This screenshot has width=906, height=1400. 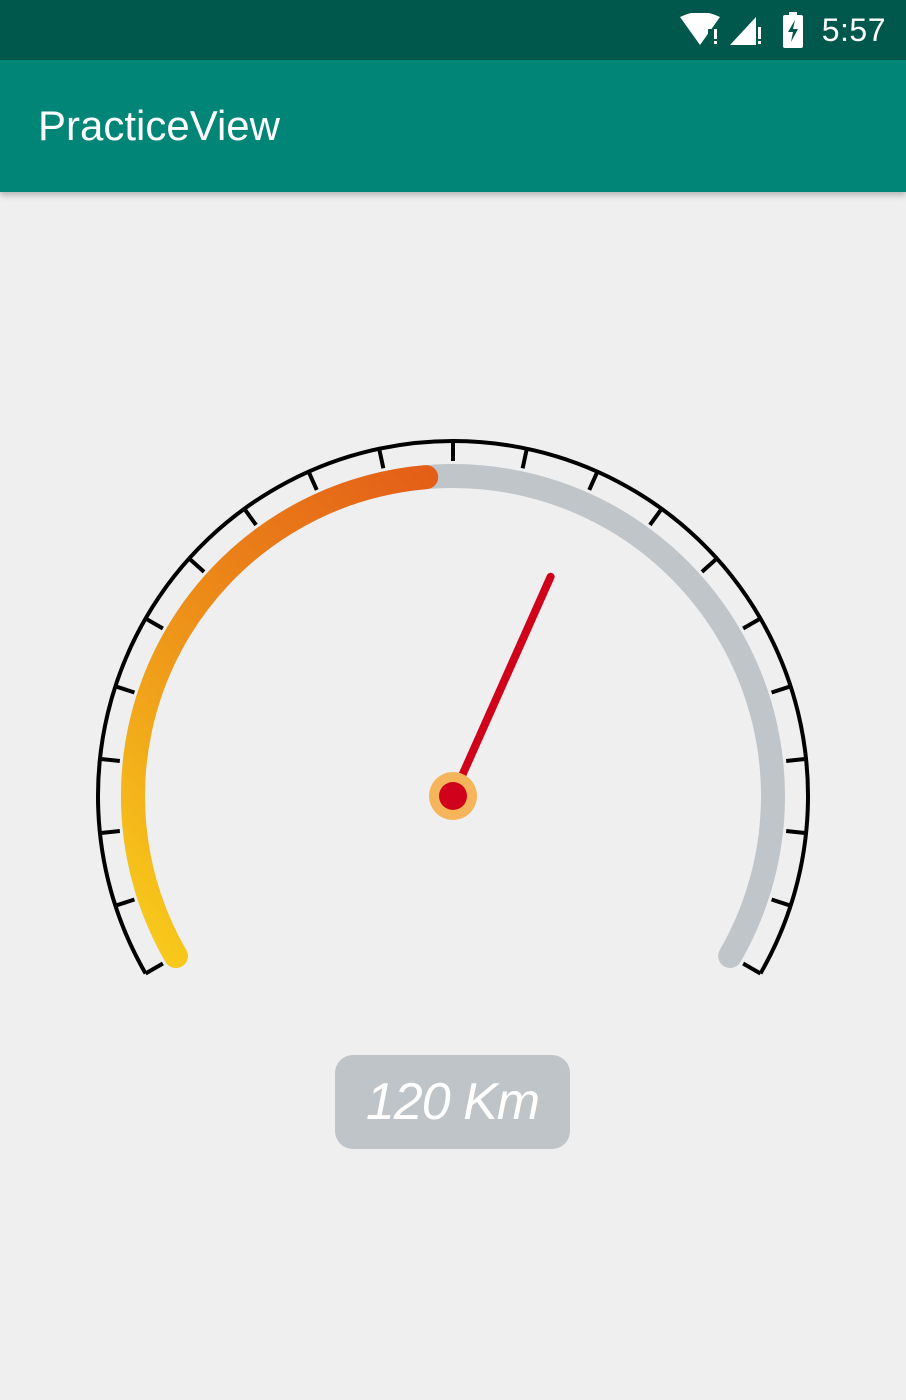 I want to click on cell-signal-alert-icon, so click(x=746, y=30).